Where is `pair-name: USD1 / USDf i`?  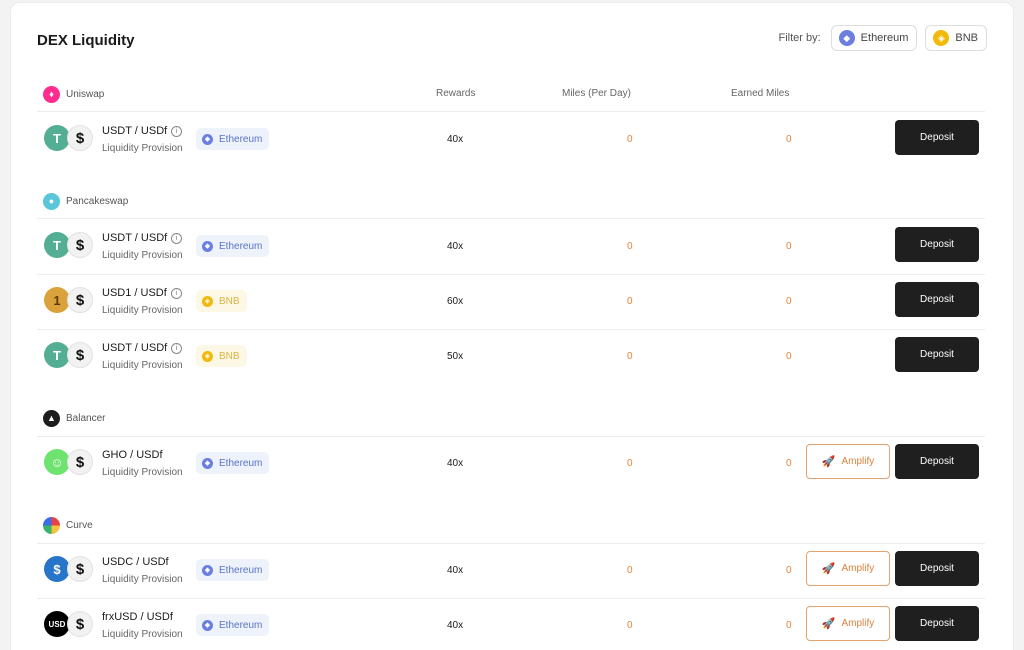
pair-name: USD1 / USDf i is located at coordinates (142, 293).